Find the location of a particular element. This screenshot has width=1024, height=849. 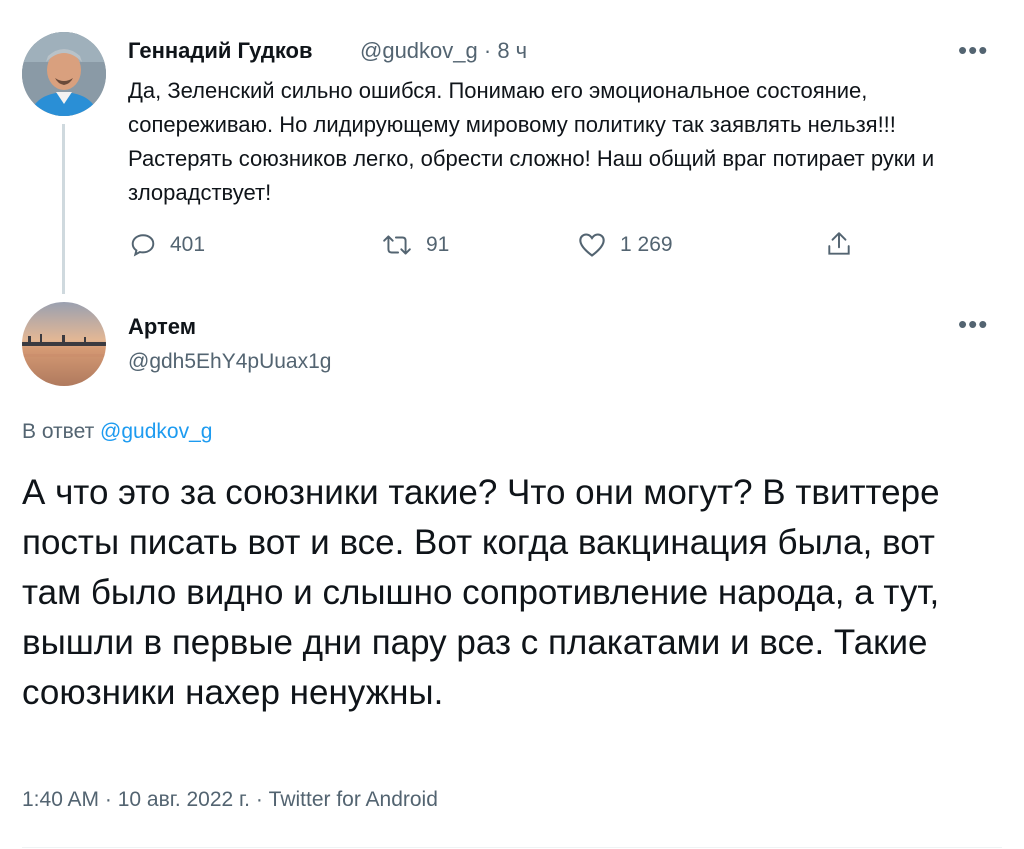

tweet2-handle: @gdh5EhY4pUuax1g is located at coordinates (229, 362).